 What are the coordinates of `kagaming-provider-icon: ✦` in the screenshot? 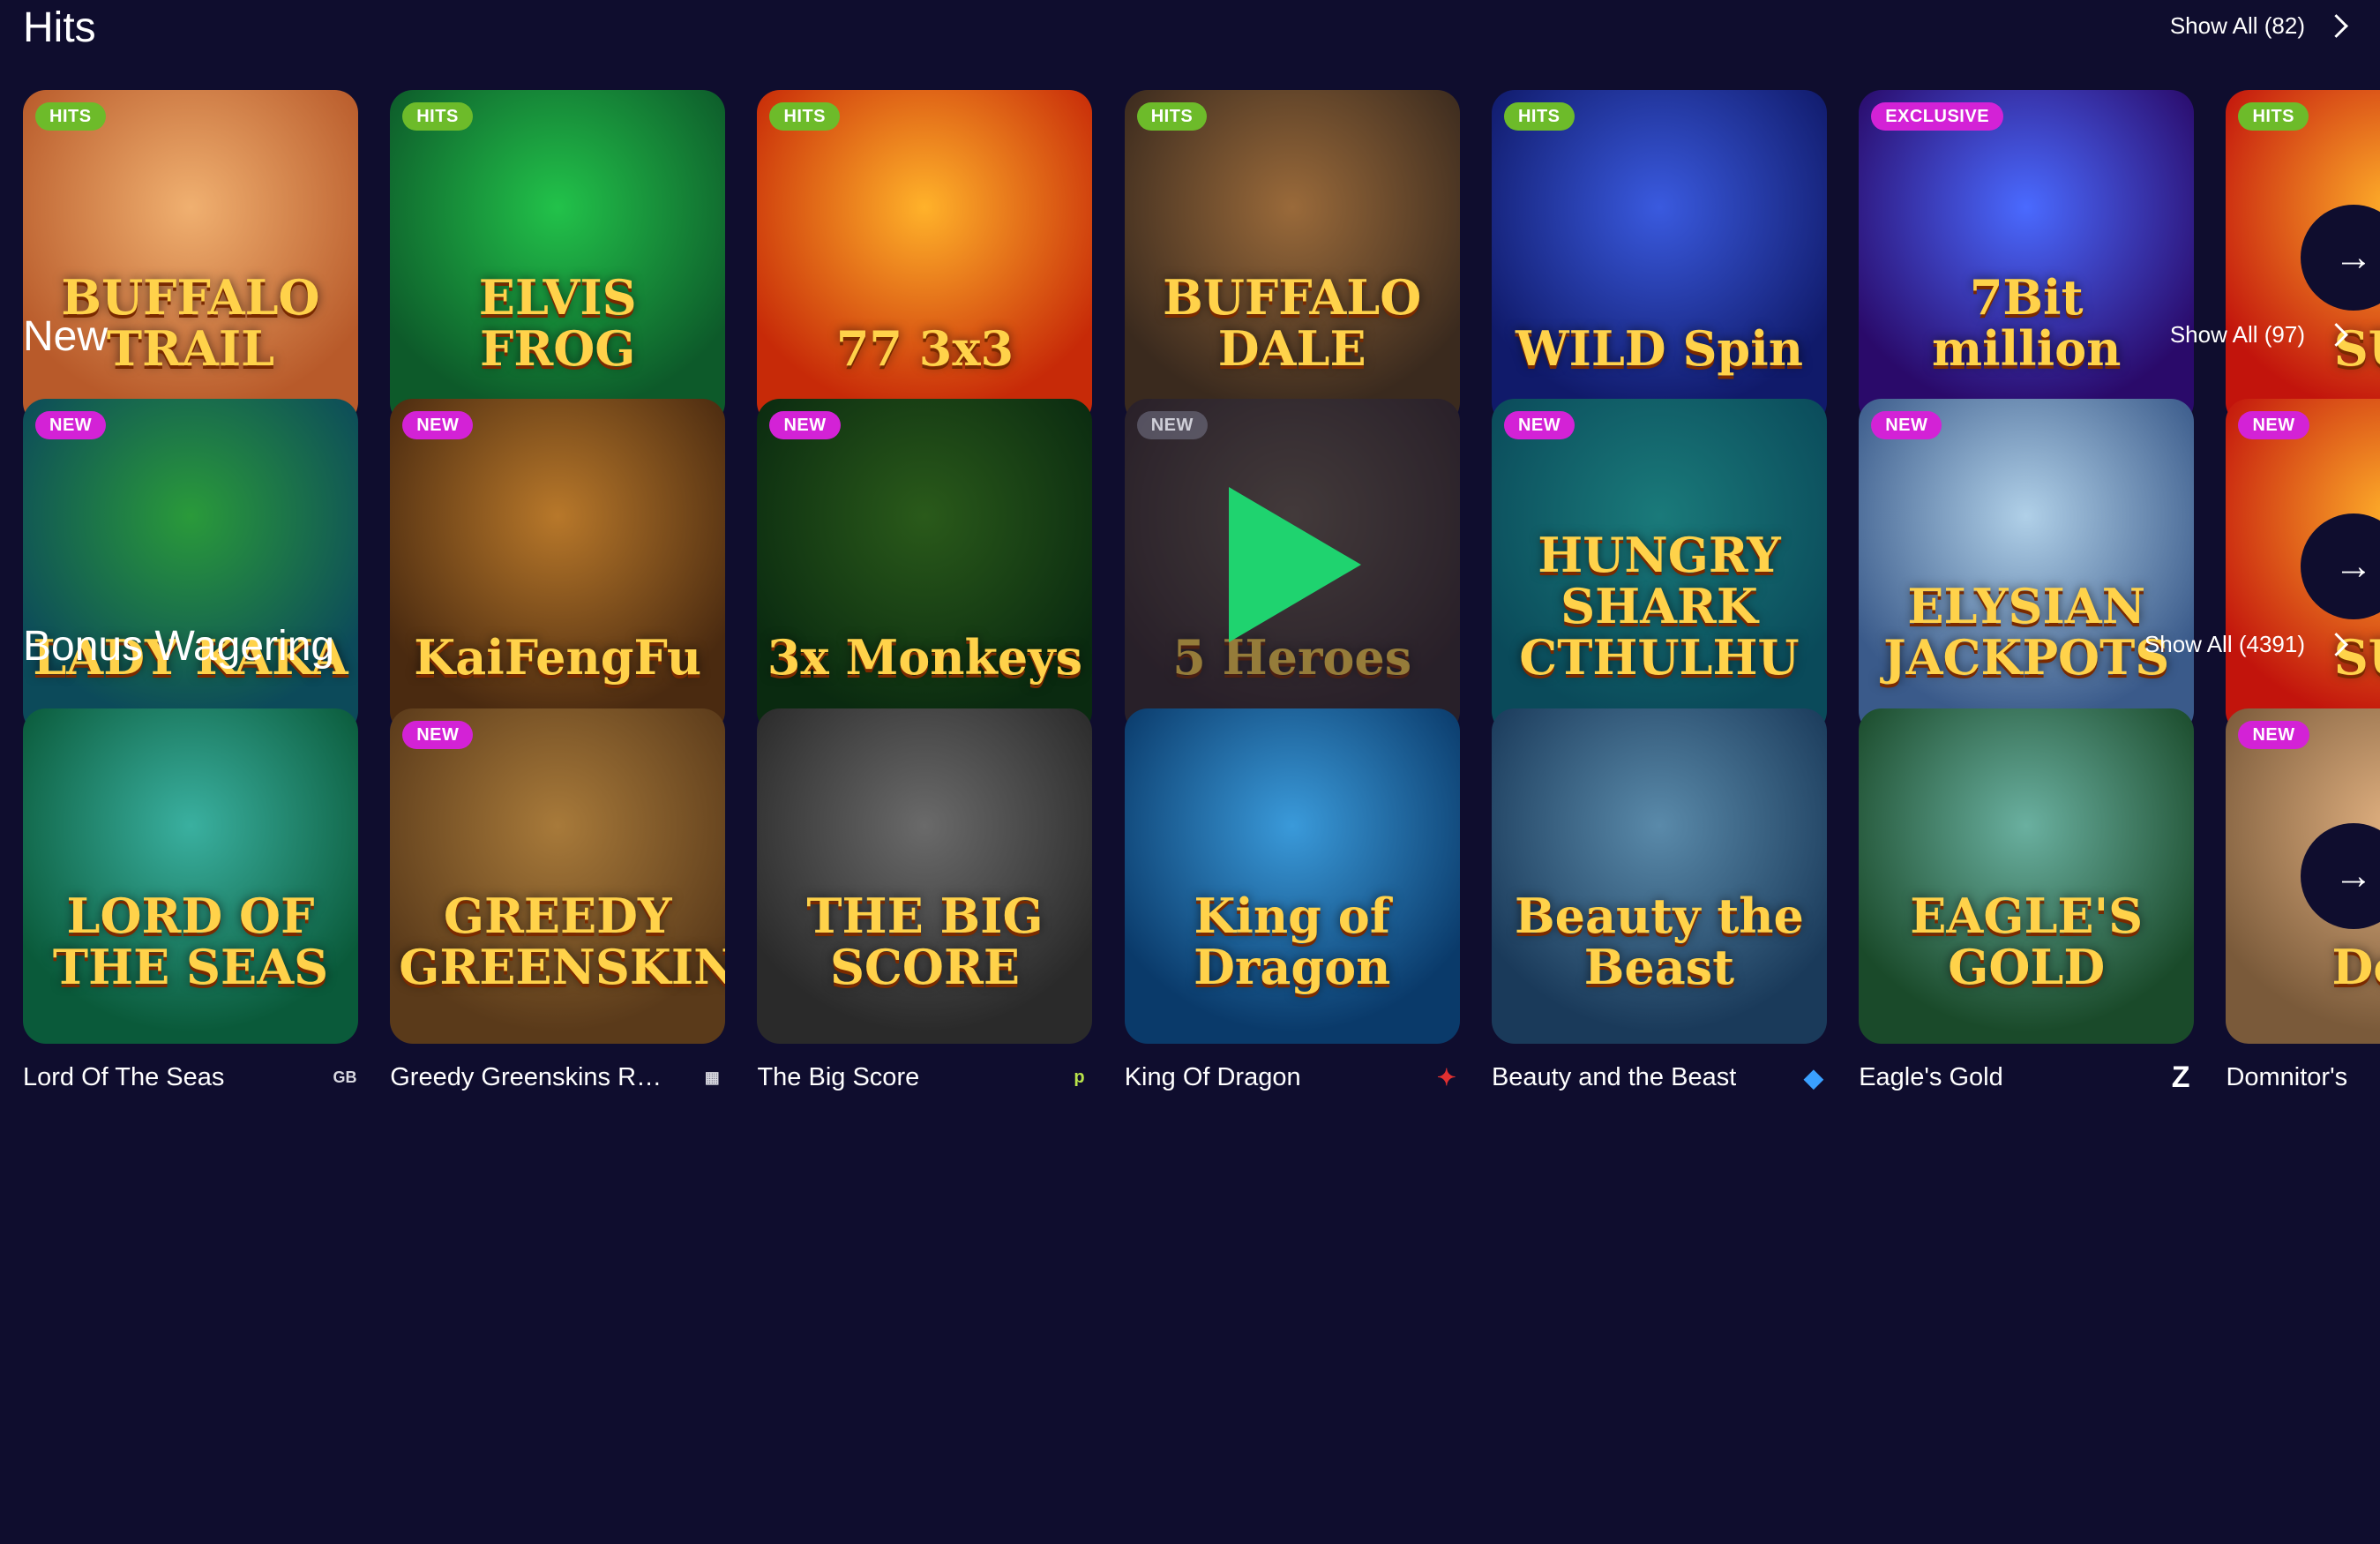 It's located at (1446, 1077).